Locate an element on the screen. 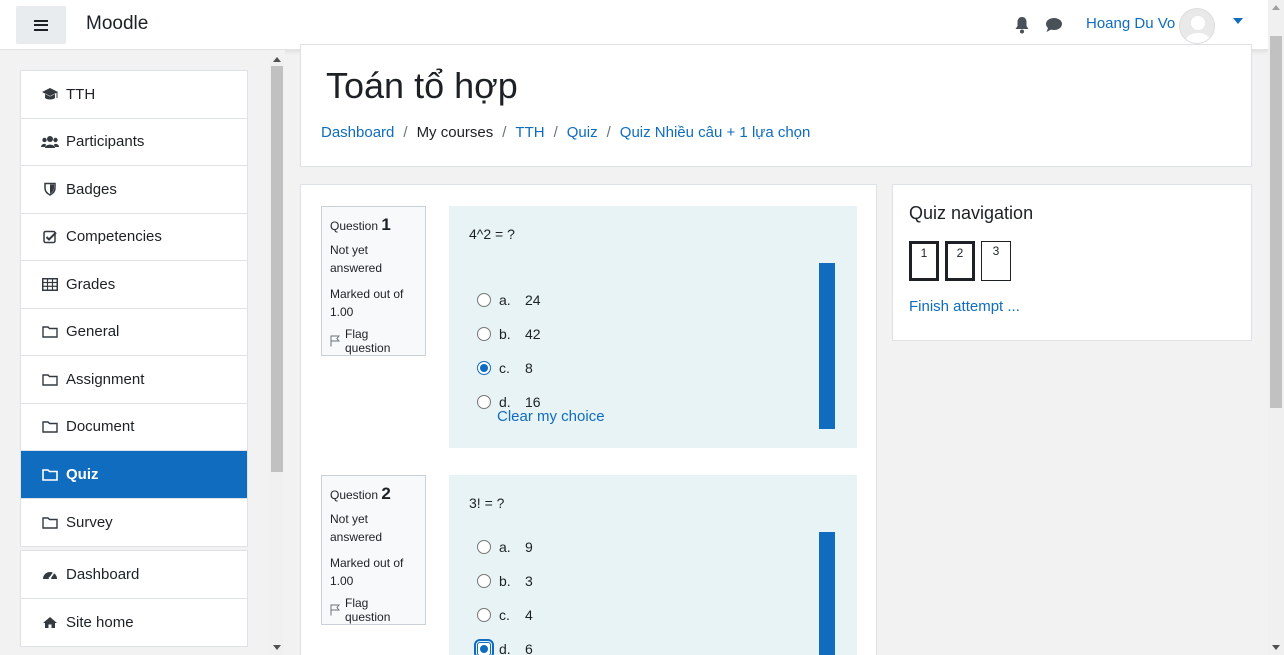  question-content: 3! = ? a. 9 b. 3 c. 4 d. 6 is located at coordinates (653, 565).